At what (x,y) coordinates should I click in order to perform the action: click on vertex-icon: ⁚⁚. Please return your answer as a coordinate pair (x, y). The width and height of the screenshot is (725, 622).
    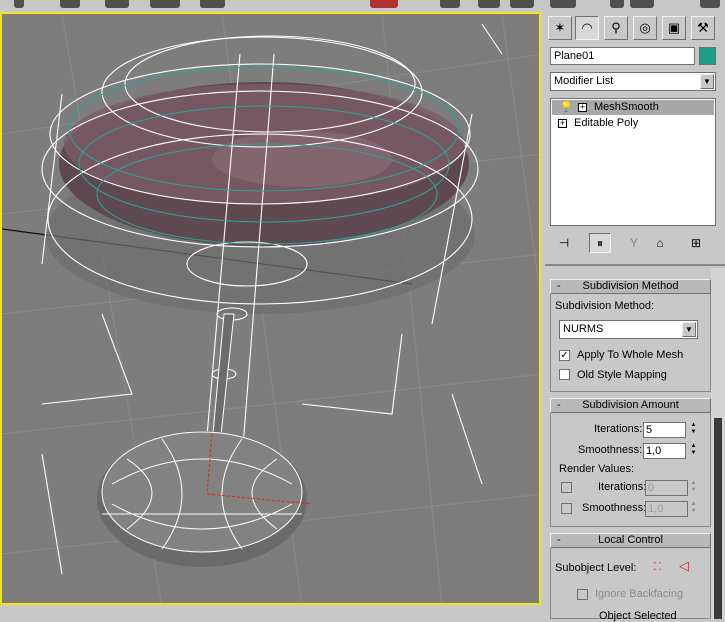
    Looking at the image, I should click on (658, 566).